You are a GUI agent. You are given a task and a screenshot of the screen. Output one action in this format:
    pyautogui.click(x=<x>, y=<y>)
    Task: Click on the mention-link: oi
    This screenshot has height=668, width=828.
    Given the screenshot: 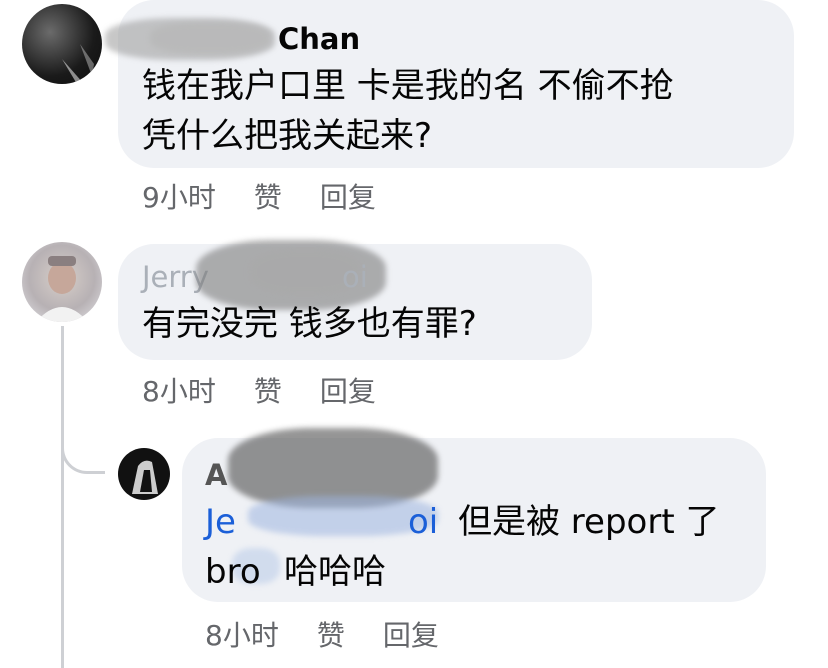 What is the action you would take?
    pyautogui.click(x=423, y=522)
    